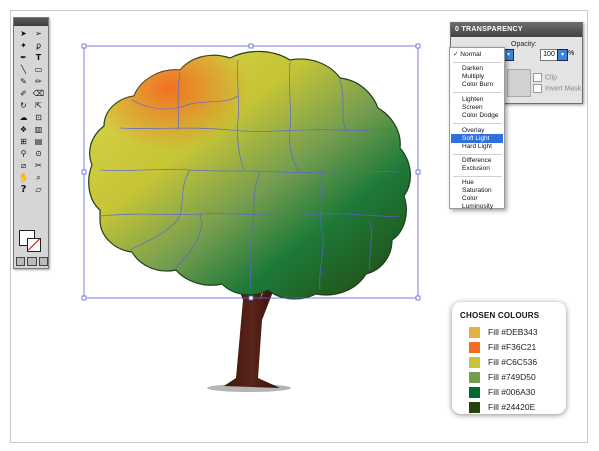 This screenshot has height=451, width=599. I want to click on paintbrush-icon: ✎, so click(23, 82).